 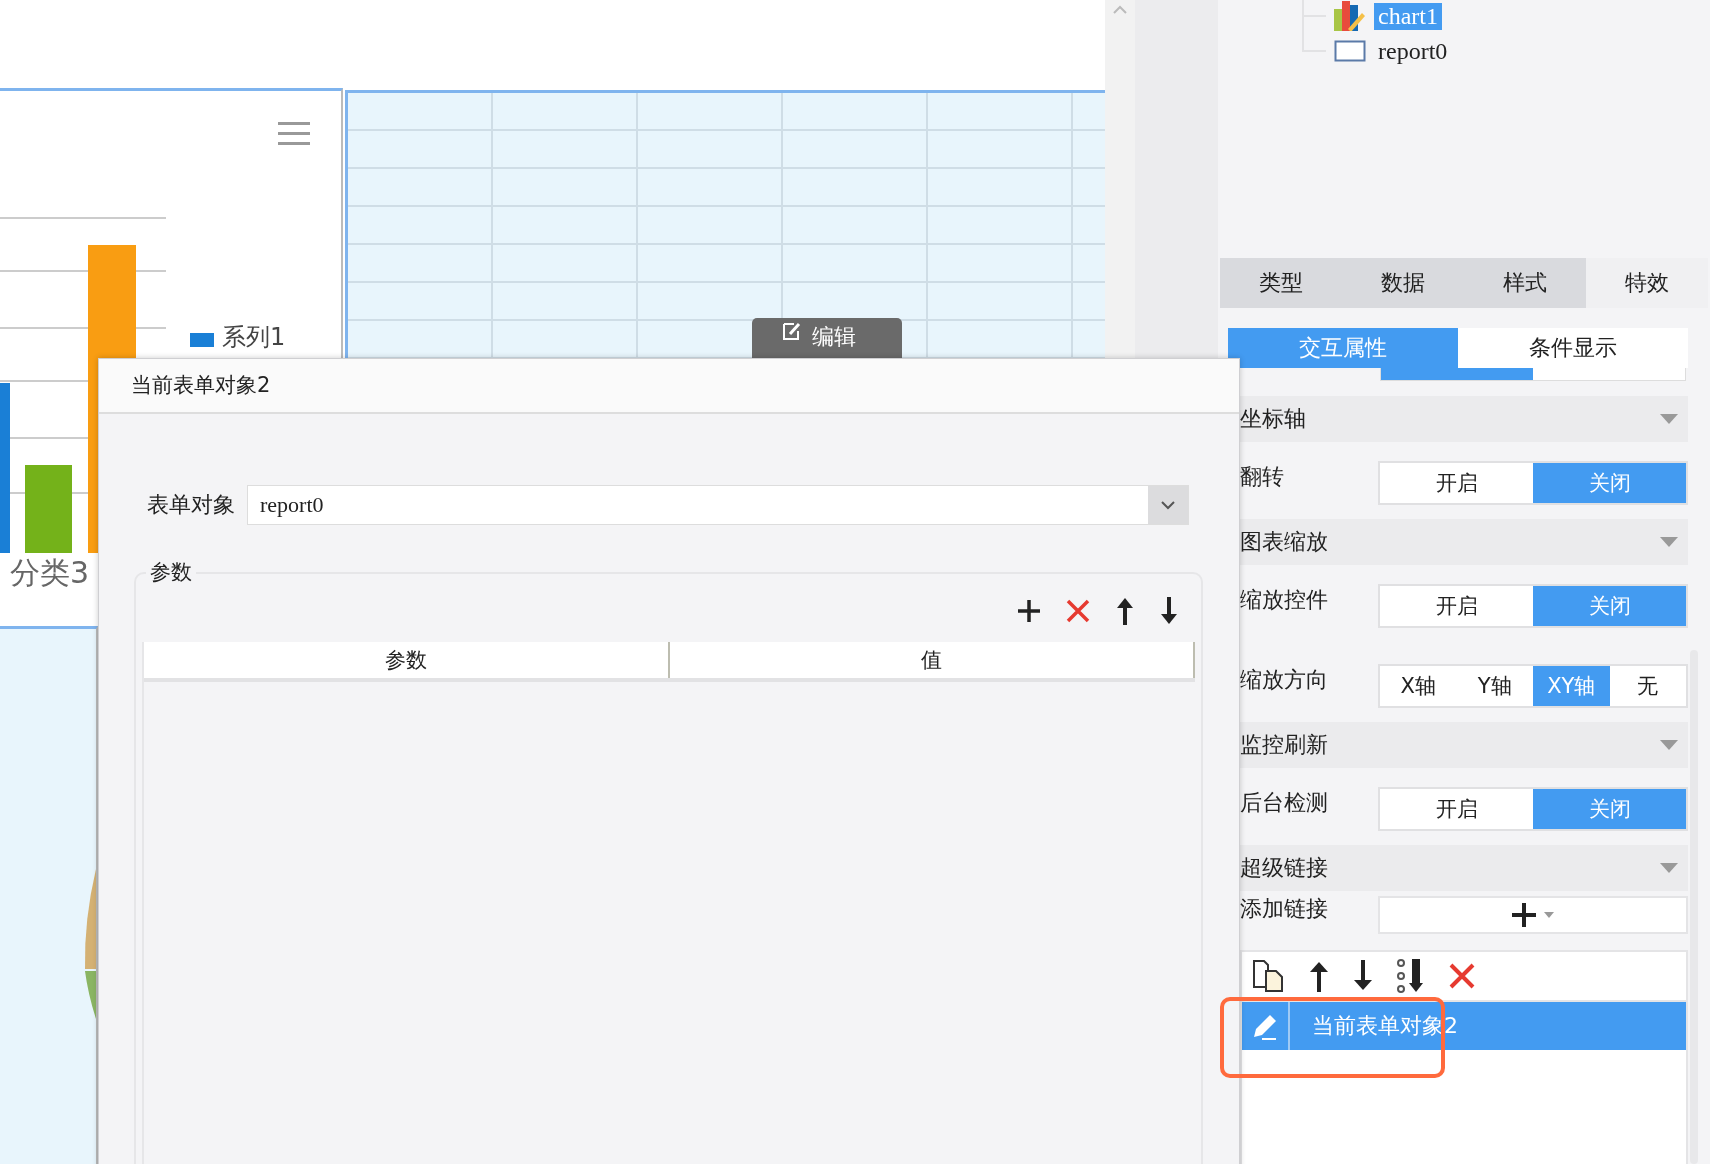 What do you see at coordinates (1284, 745) in the screenshot?
I see `section-title: 监控刷新` at bounding box center [1284, 745].